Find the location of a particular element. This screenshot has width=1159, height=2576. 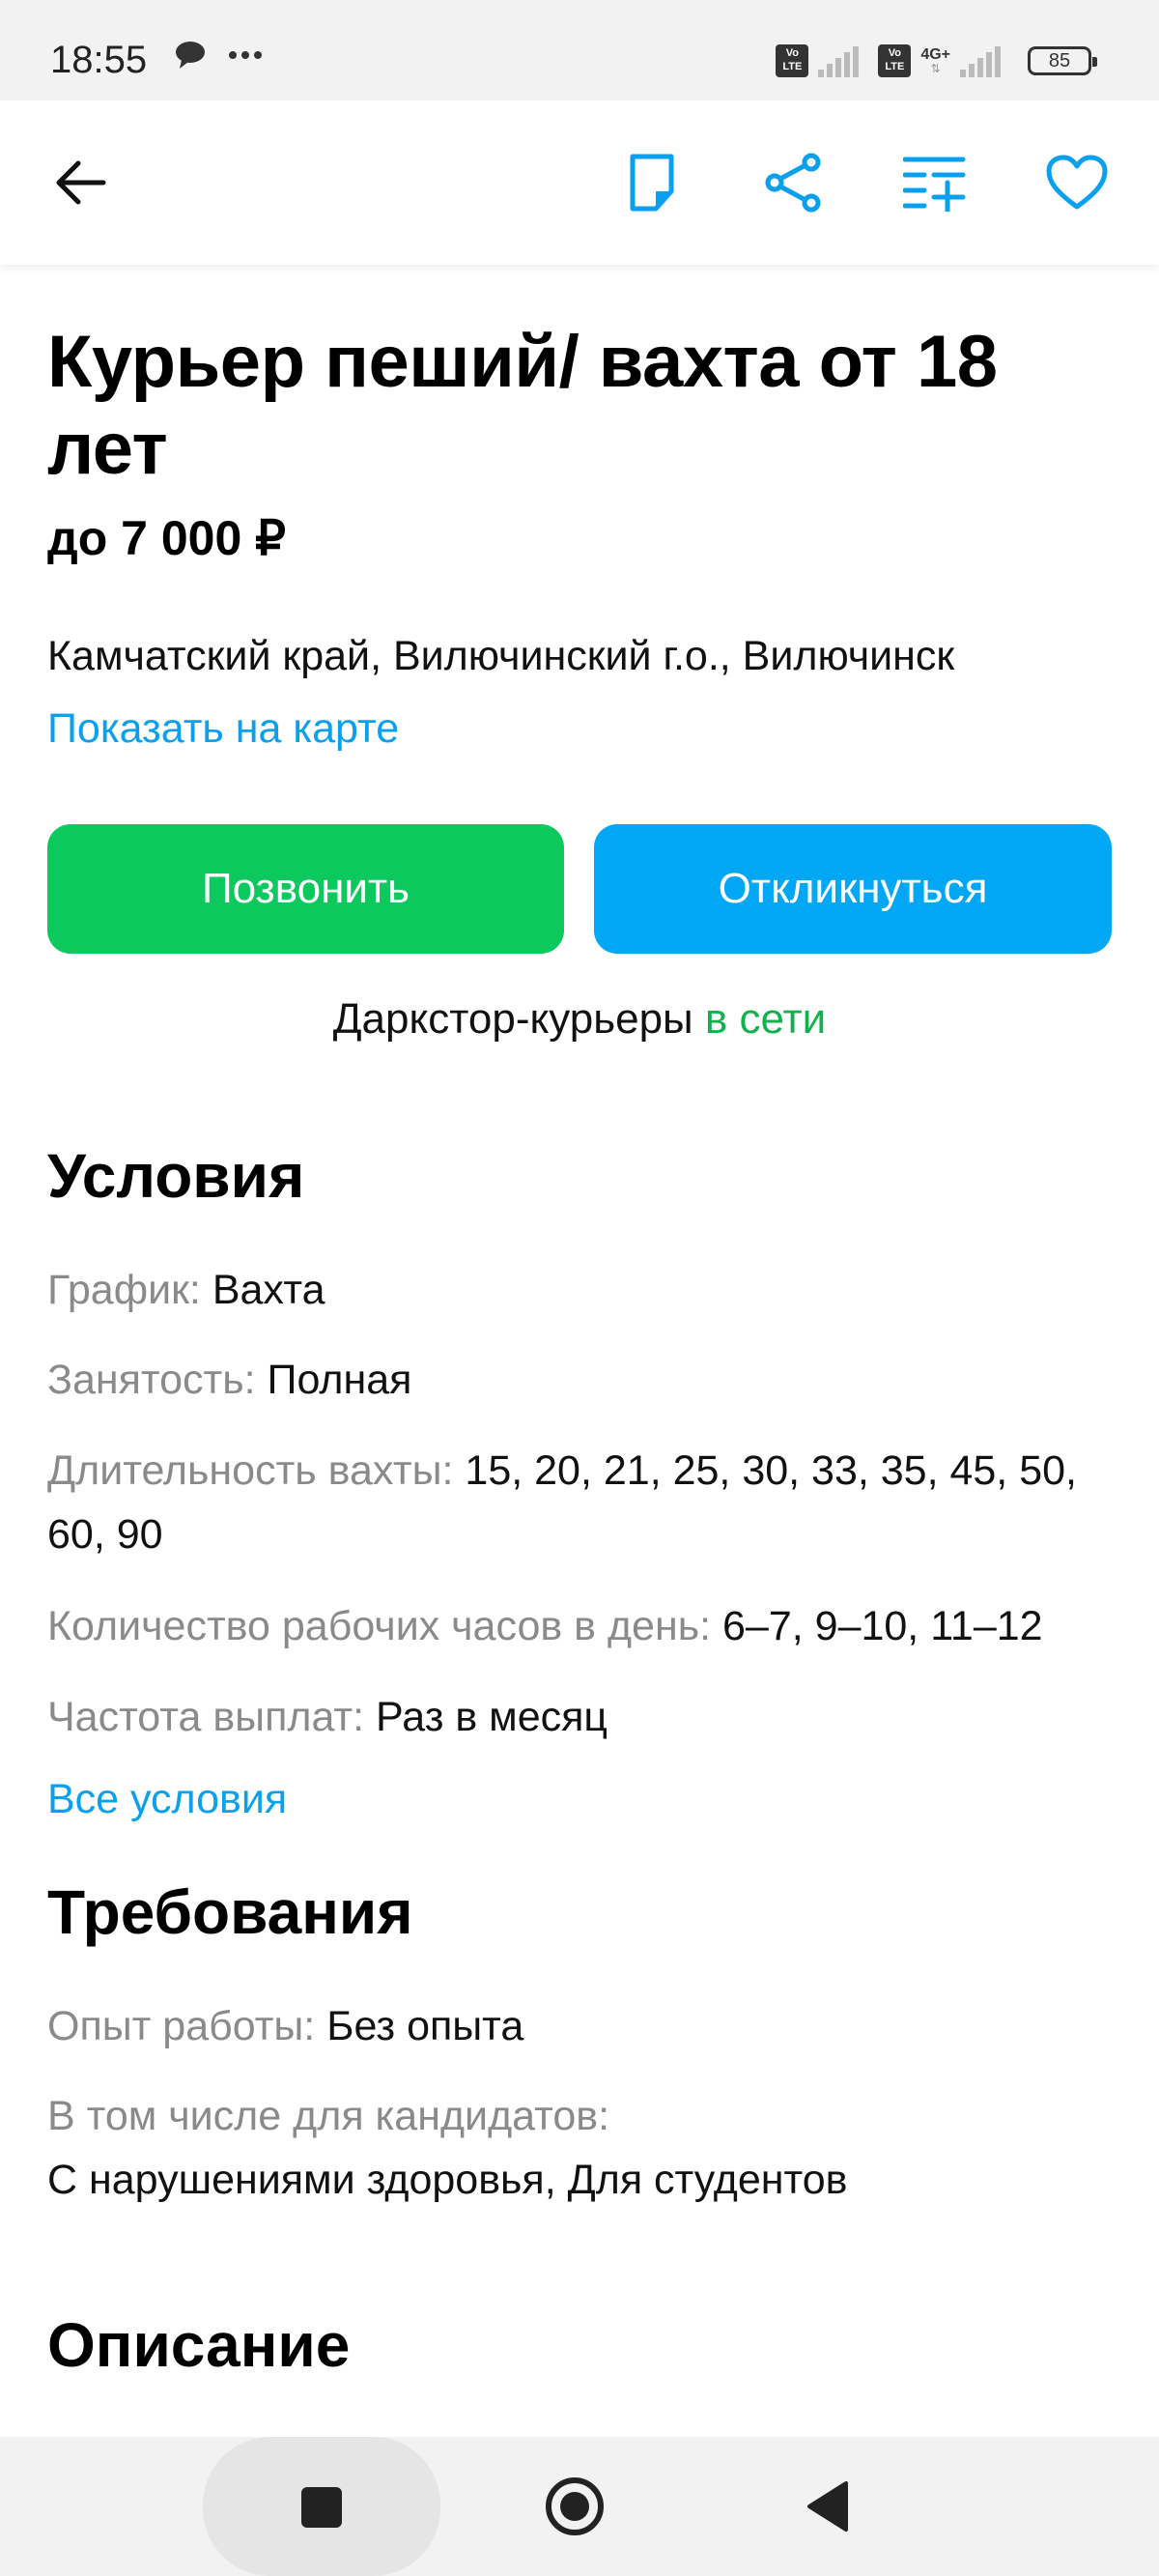

salary: до 7 000 ₽ is located at coordinates (167, 538).